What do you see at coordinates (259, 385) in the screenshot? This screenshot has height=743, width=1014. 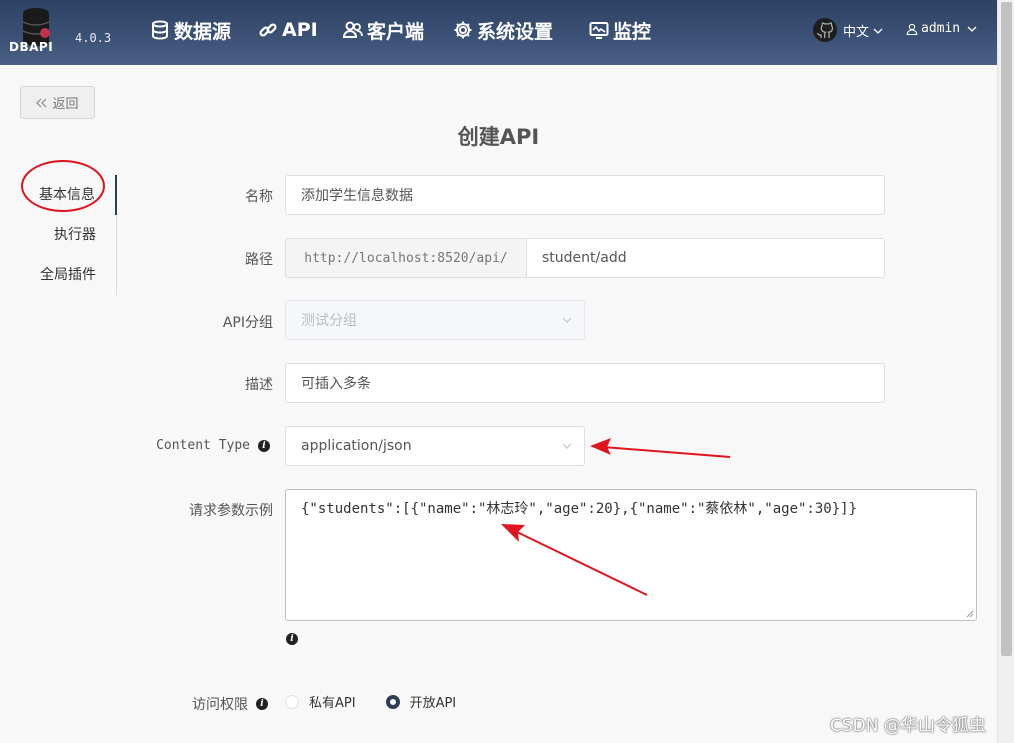 I see `desc-label: 描述` at bounding box center [259, 385].